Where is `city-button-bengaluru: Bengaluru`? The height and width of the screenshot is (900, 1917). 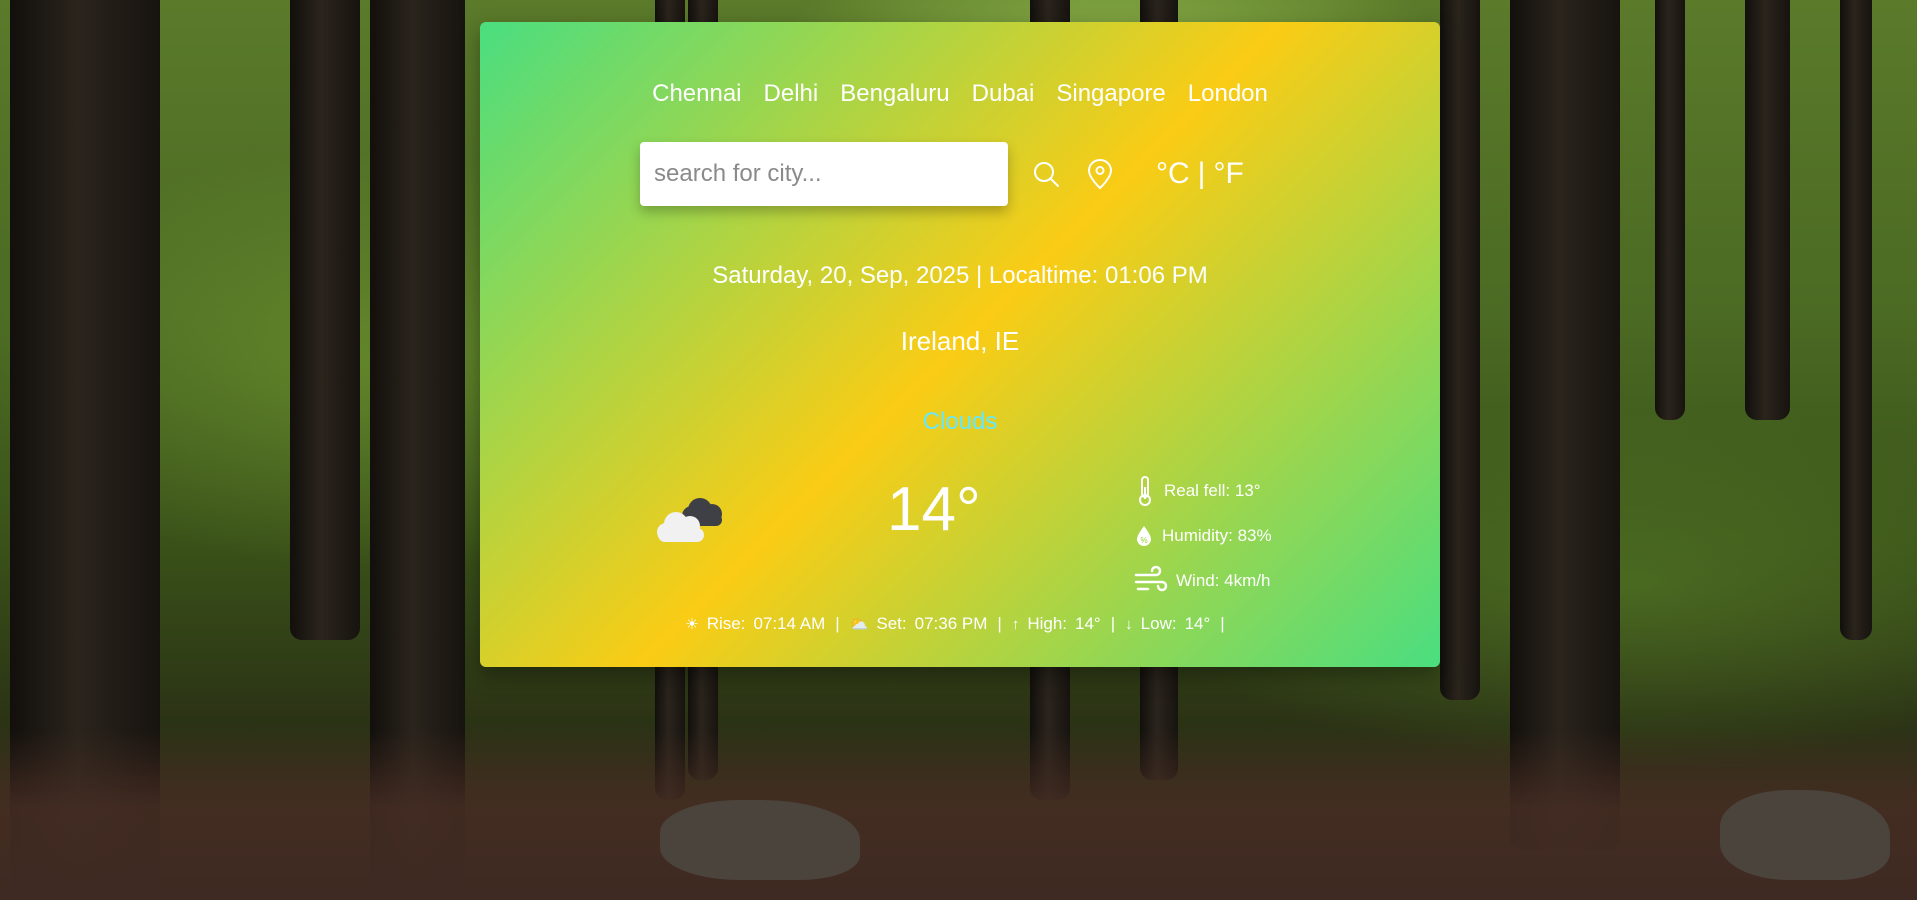
city-button-bengaluru: Bengaluru is located at coordinates (894, 94).